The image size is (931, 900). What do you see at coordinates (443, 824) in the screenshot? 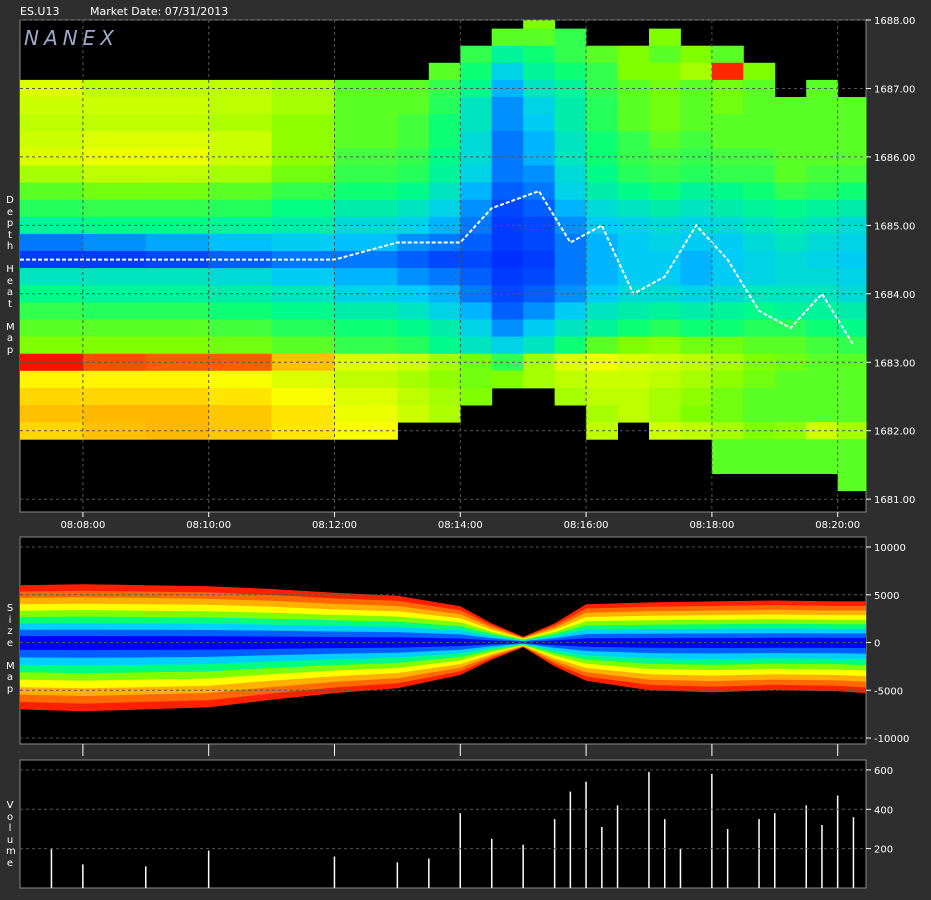
I see `volume-plot-area` at bounding box center [443, 824].